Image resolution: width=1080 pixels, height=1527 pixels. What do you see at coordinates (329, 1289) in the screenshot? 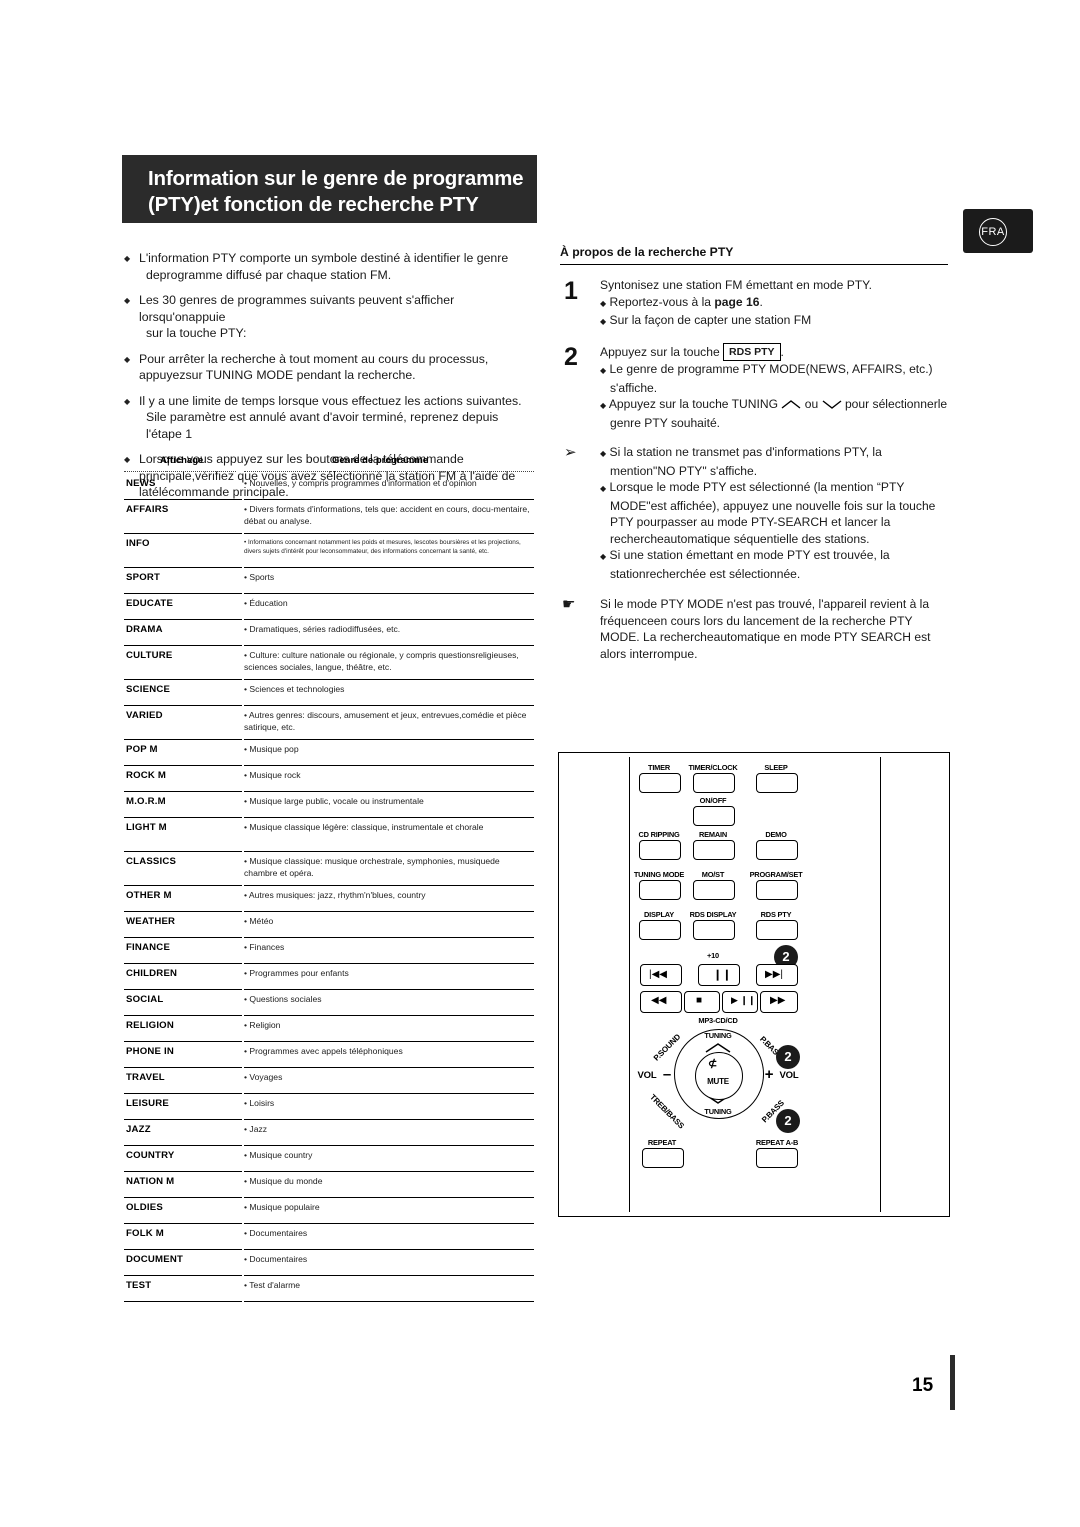
I see `table-row: TEST • Test d'alarme` at bounding box center [329, 1289].